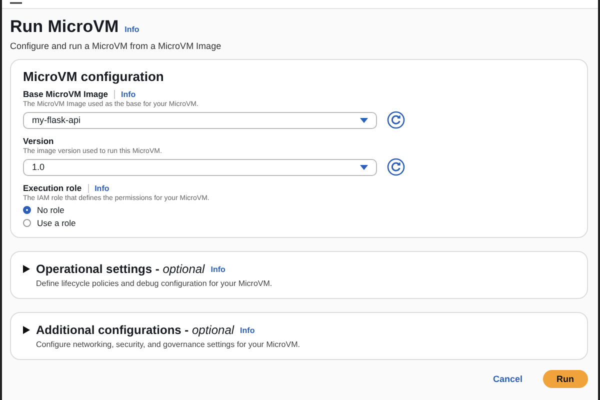 This screenshot has height=400, width=600. Describe the element at coordinates (565, 379) in the screenshot. I see `run-button: Run` at that location.